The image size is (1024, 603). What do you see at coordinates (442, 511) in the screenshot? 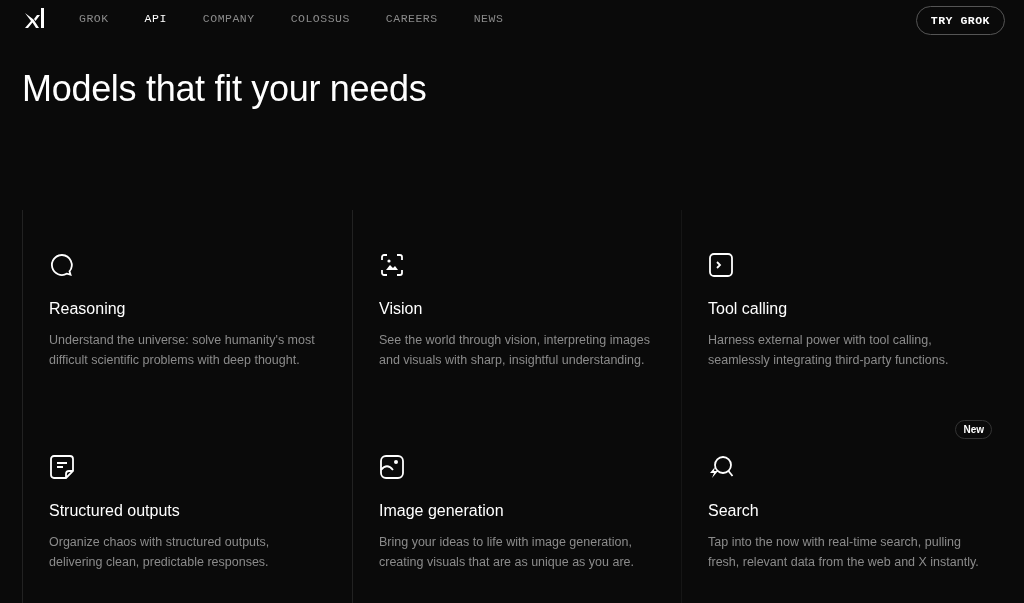
I see `feature-title: Image generation` at bounding box center [442, 511].